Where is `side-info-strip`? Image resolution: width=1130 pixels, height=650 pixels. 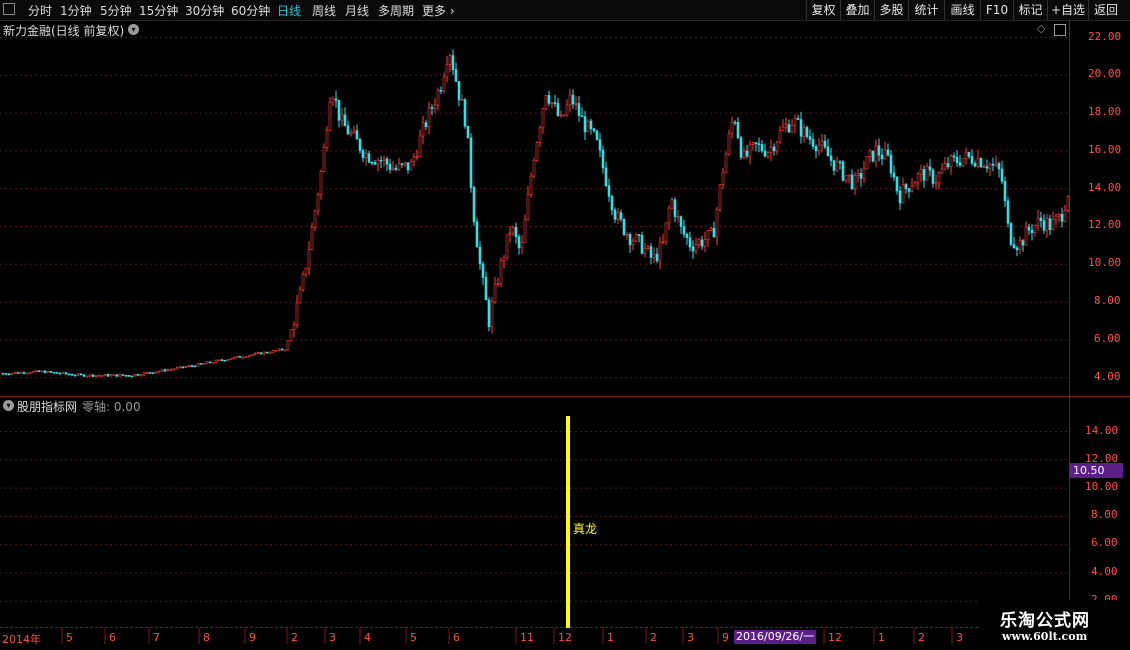
side-info-strip is located at coordinates (1125, 207).